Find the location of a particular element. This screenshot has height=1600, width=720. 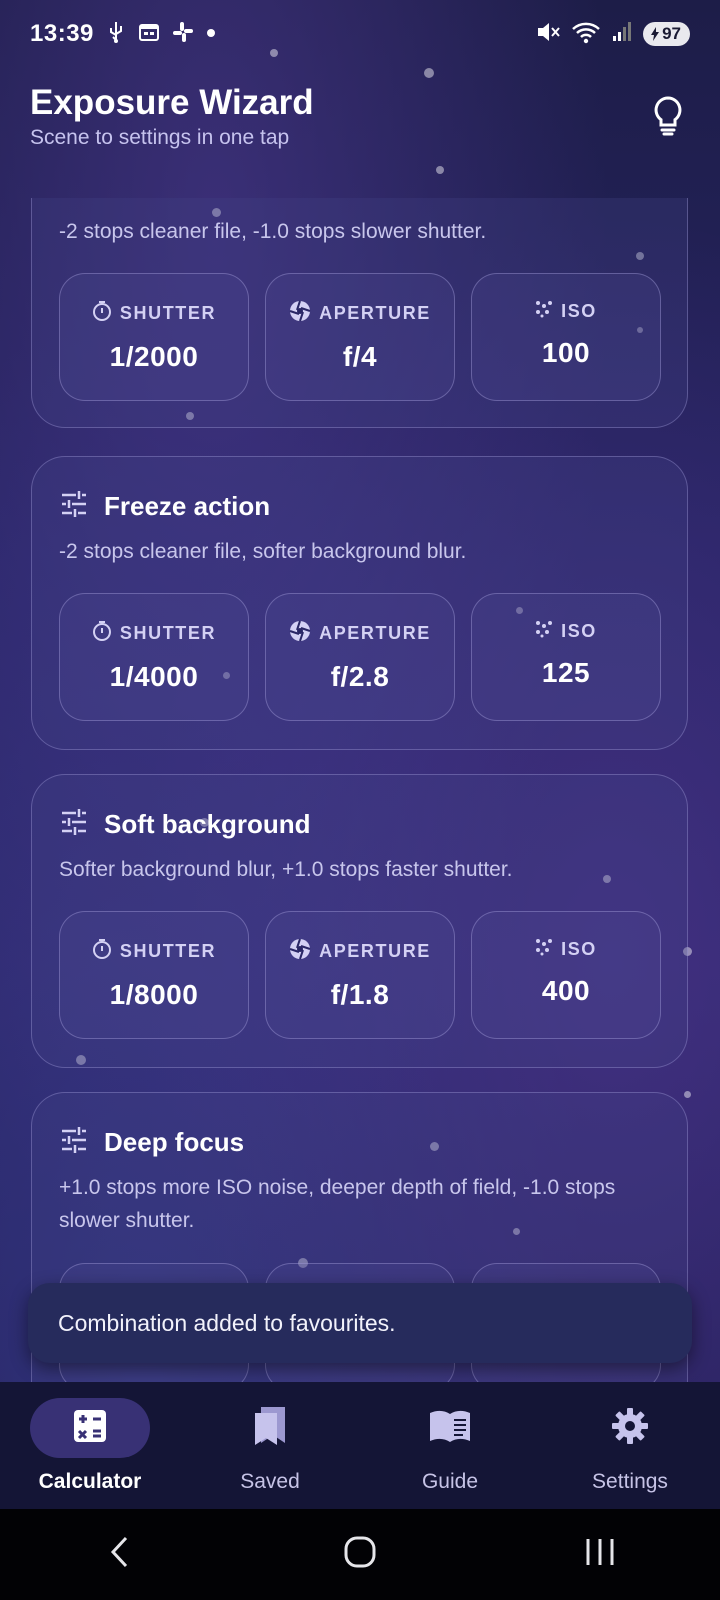

nav-label: Calculator is located at coordinates (90, 1481).